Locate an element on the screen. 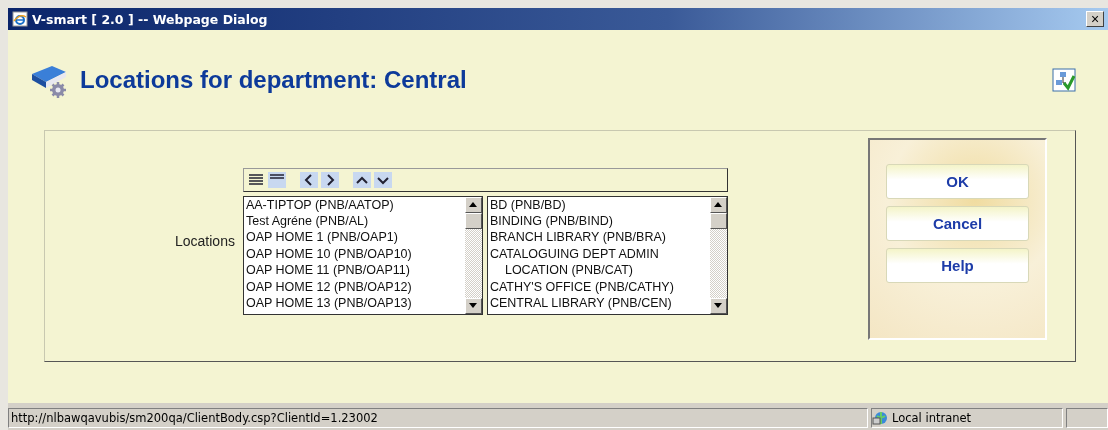 The image size is (1108, 430). page-heading: Locations for department: Central is located at coordinates (273, 80).